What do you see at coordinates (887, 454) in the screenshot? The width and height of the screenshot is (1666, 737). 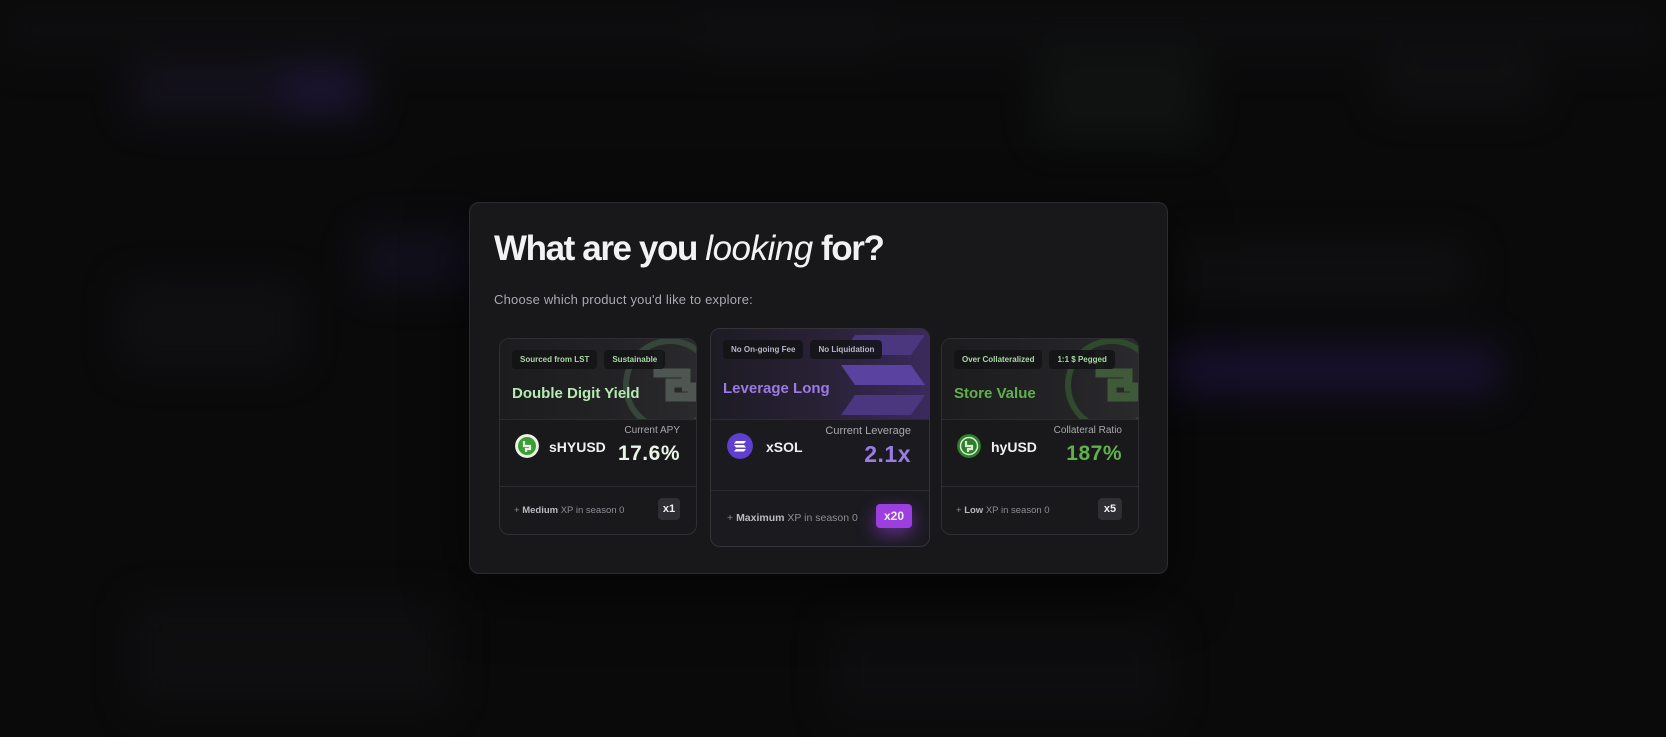 I see `metric-value: 2.1x` at bounding box center [887, 454].